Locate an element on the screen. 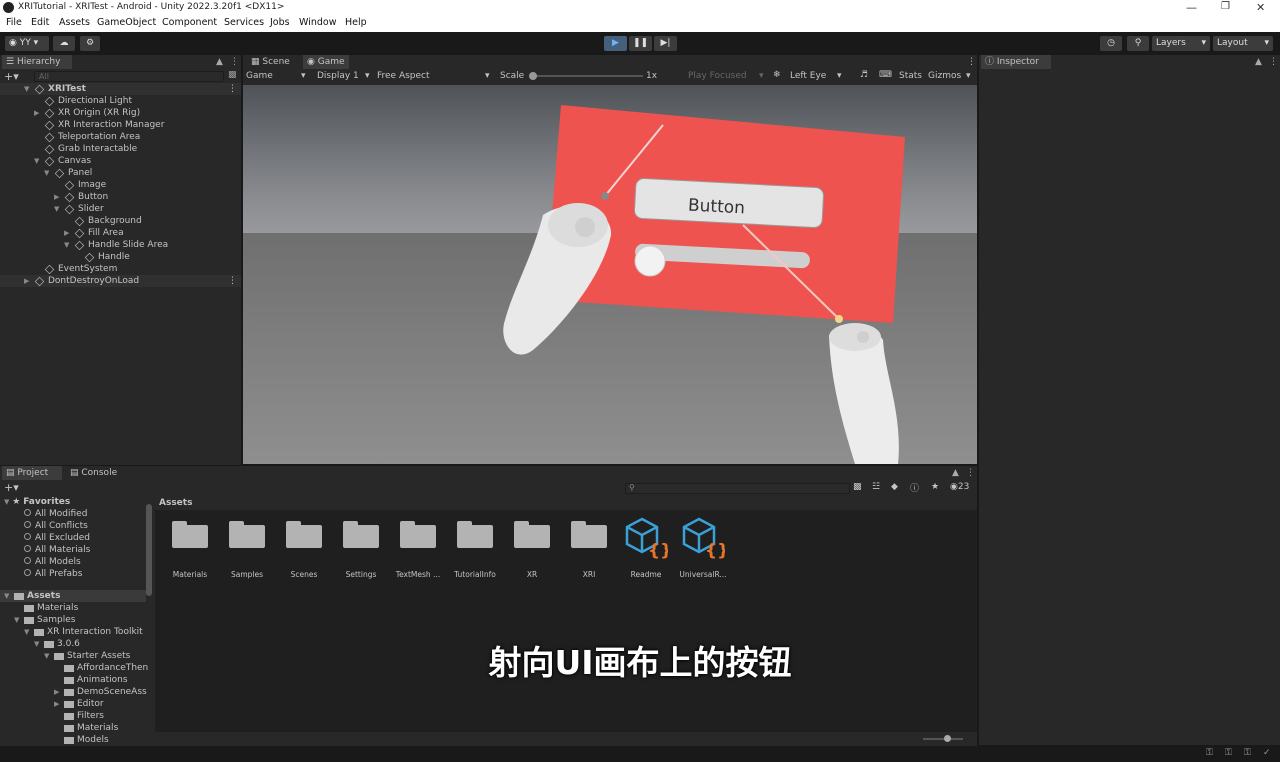 This screenshot has width=1280, height=762. account-dropdown: ◉ YY ▾ is located at coordinates (27, 43).